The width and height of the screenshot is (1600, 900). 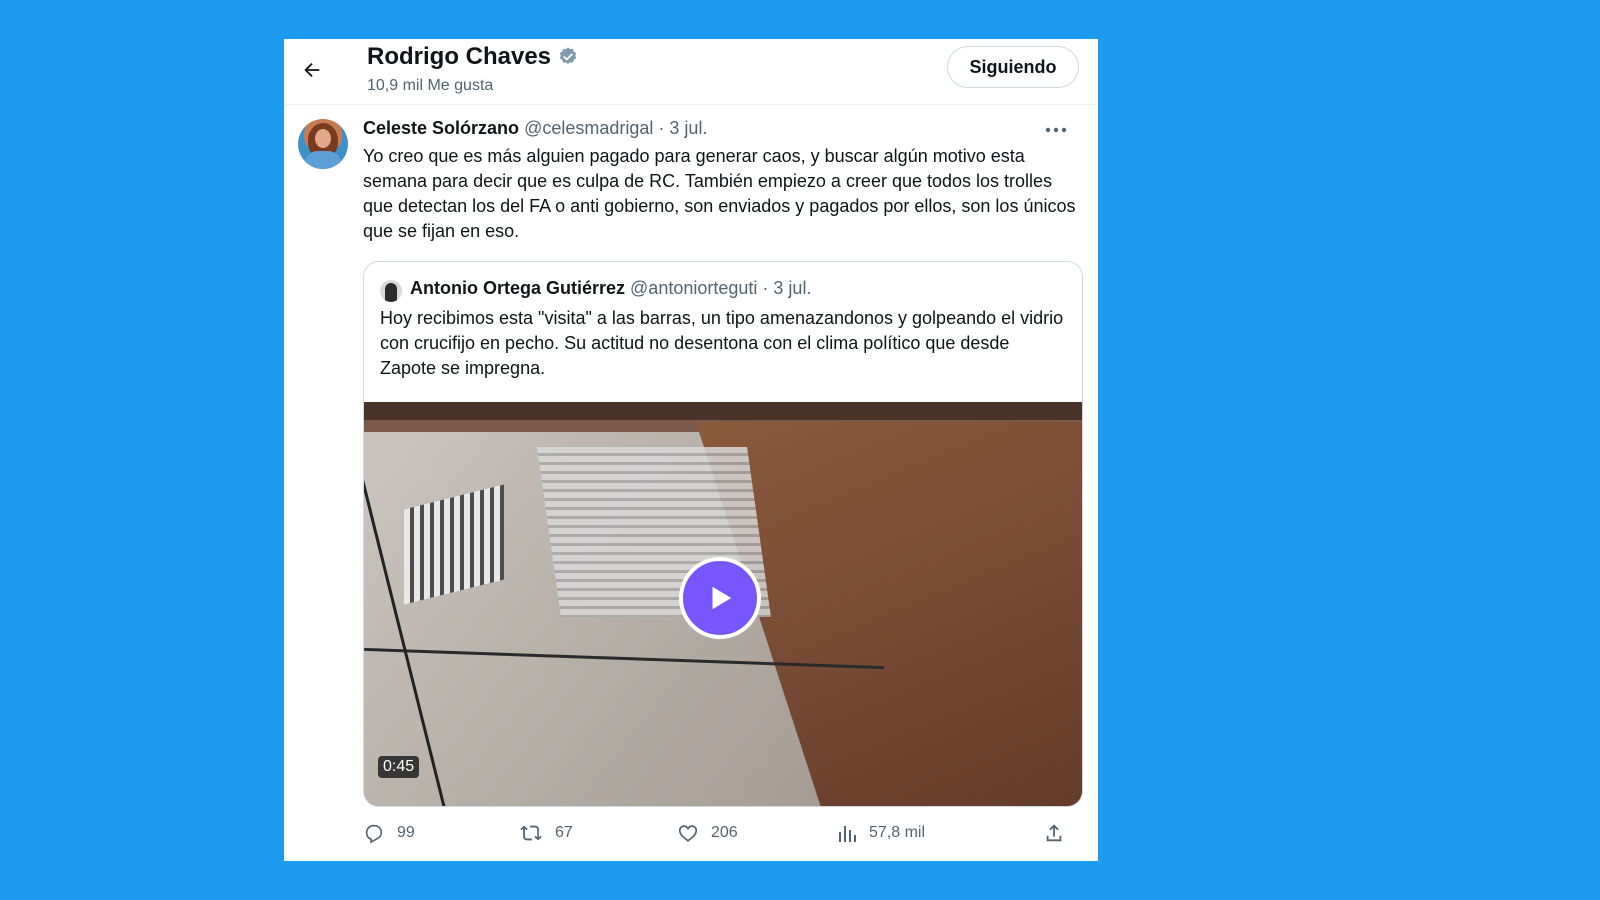 I want to click on share-button, so click(x=1054, y=833).